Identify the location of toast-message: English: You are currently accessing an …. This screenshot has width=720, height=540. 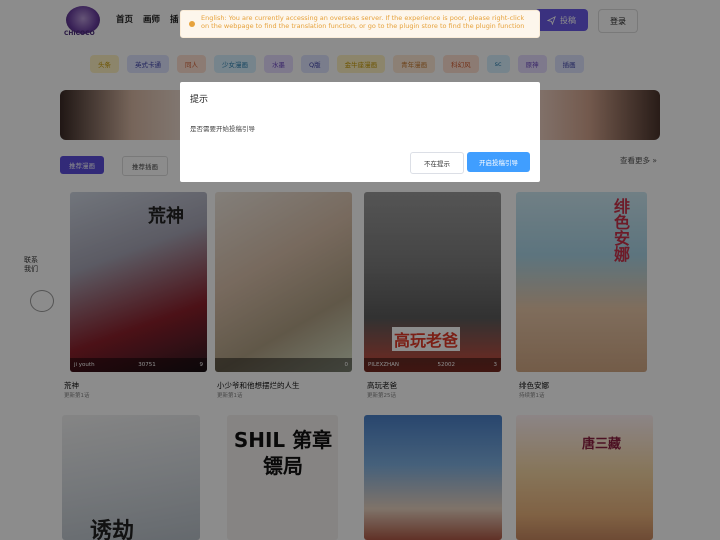
(363, 22).